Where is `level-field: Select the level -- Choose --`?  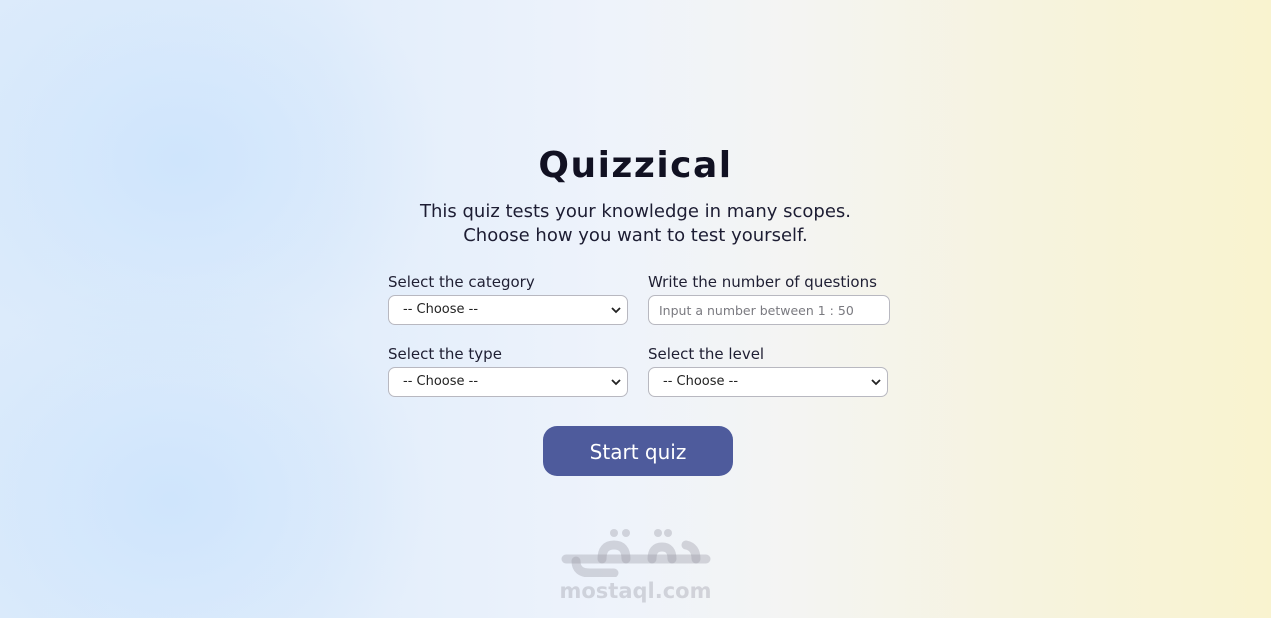 level-field: Select the level -- Choose -- is located at coordinates (769, 371).